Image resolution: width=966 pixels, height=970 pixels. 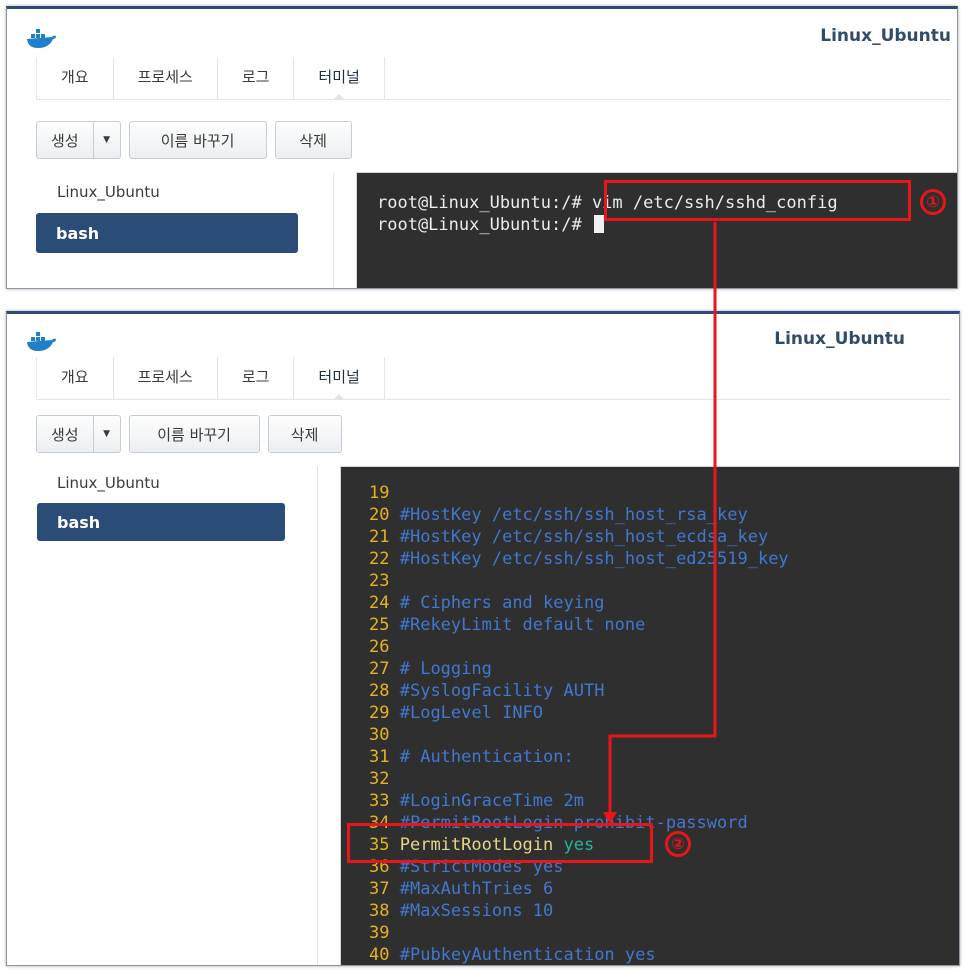 What do you see at coordinates (660, 523) in the screenshot?
I see `connector-arrow` at bounding box center [660, 523].